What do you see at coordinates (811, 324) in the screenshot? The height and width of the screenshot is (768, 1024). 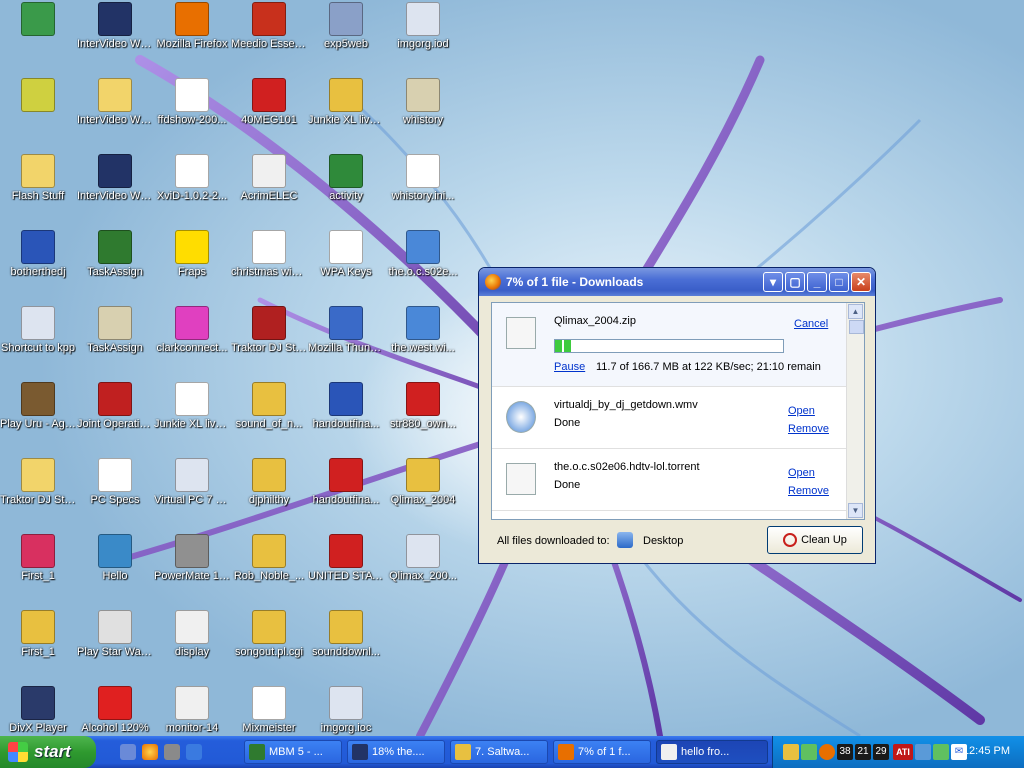 I see `cancel-link: Cancel` at bounding box center [811, 324].